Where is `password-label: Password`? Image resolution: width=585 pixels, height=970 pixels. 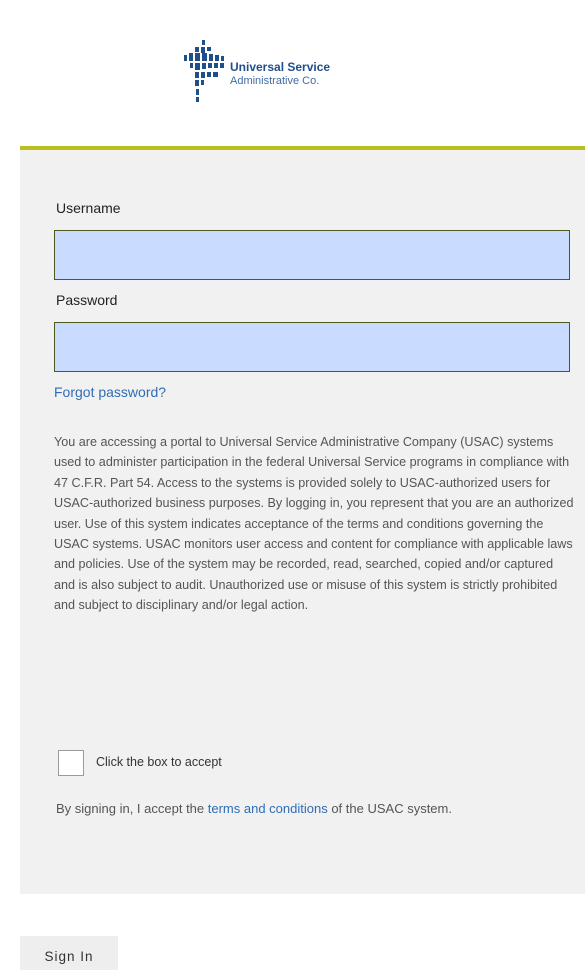 password-label: Password is located at coordinates (87, 300).